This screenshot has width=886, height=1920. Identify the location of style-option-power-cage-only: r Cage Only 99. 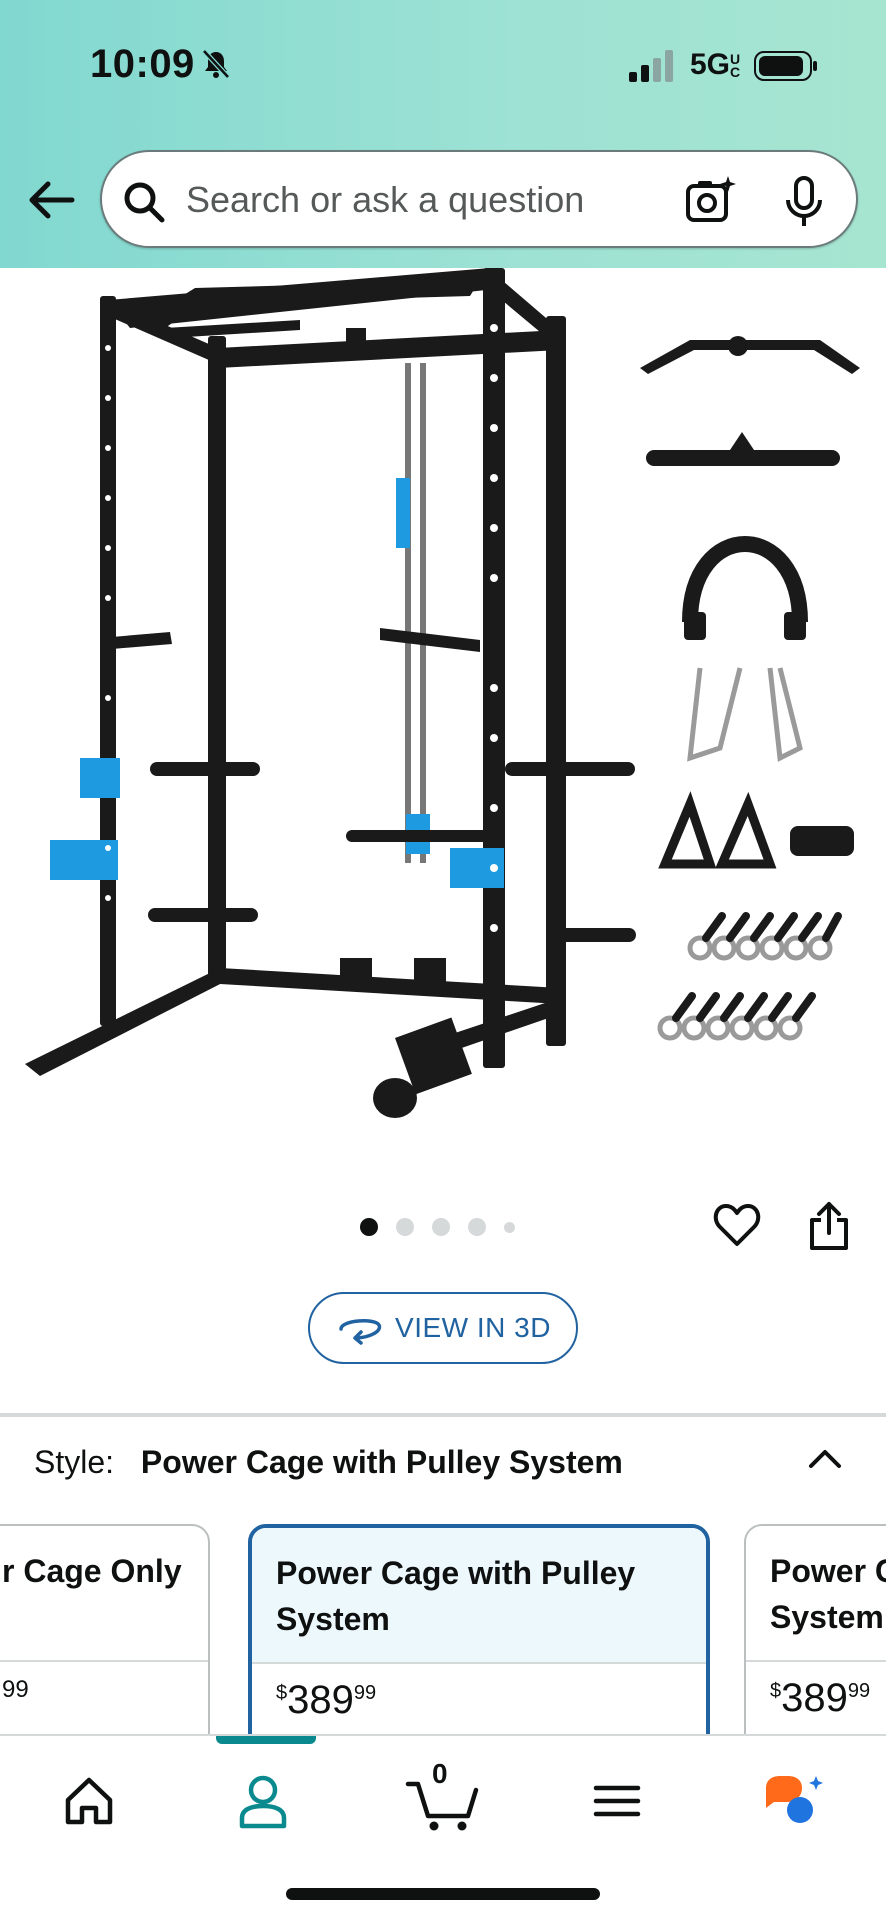
(105, 1629).